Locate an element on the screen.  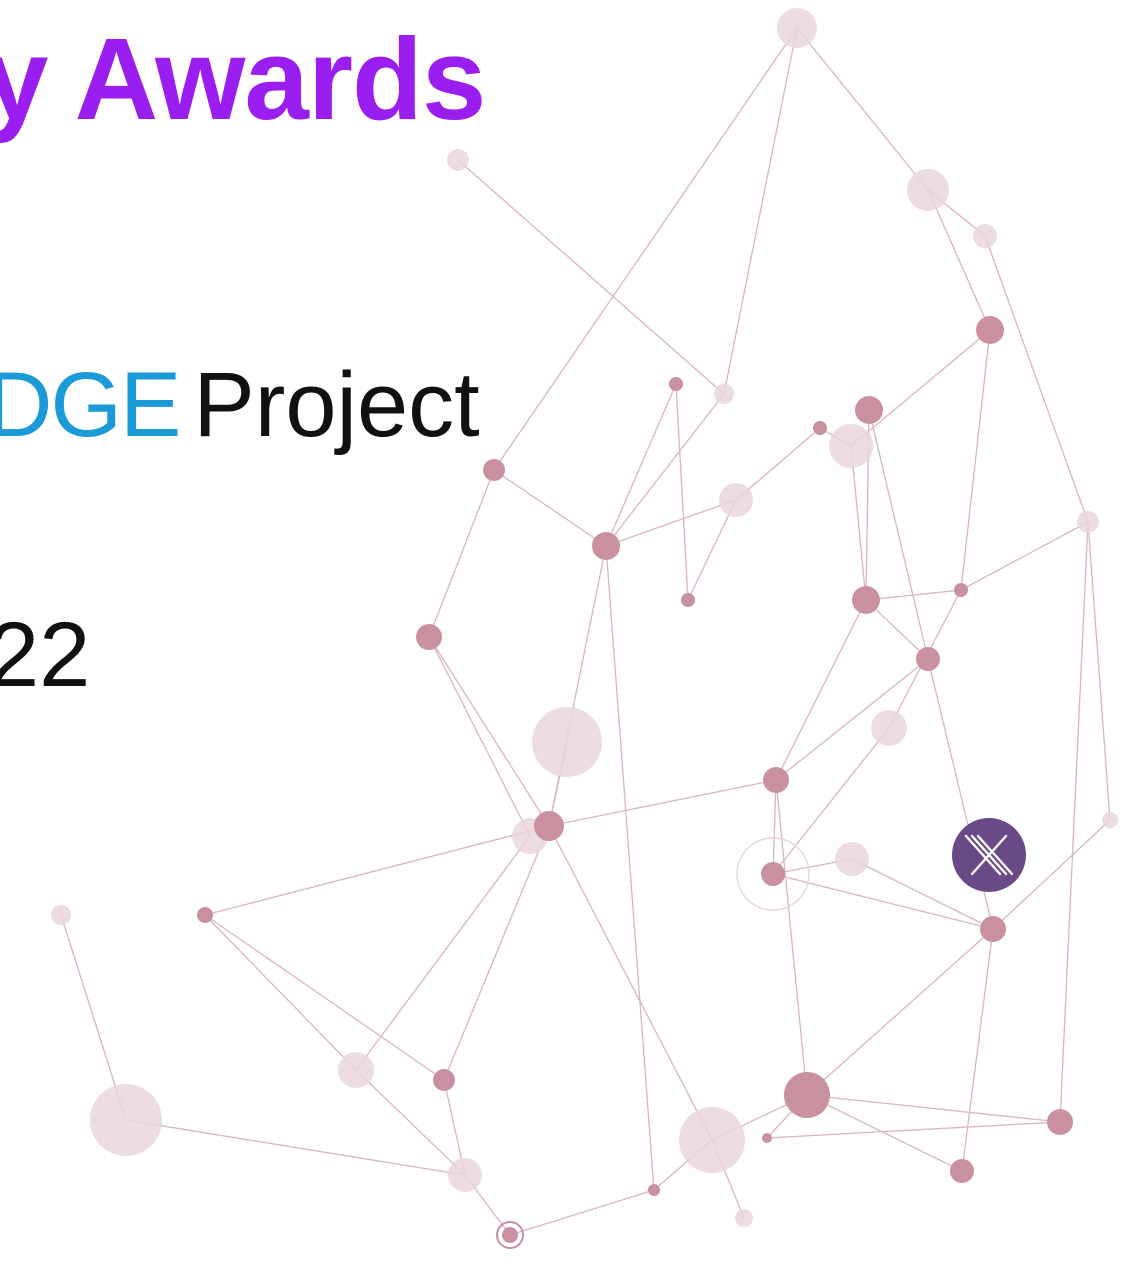
x-logo-icon is located at coordinates (989, 855).